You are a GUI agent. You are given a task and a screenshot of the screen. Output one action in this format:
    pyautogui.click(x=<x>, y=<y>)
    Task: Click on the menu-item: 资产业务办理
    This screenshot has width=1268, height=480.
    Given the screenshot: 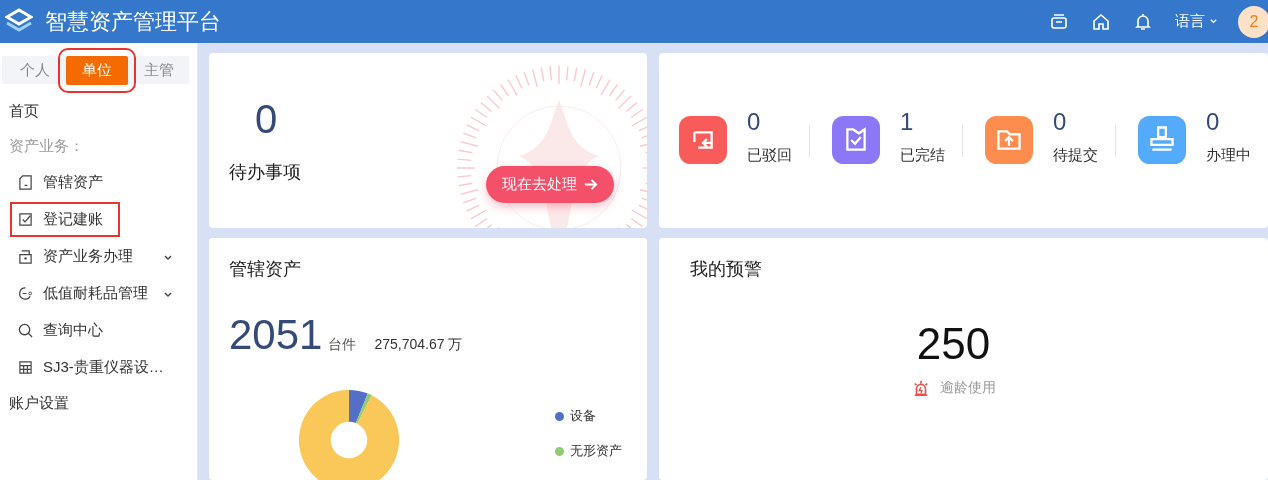 What is the action you would take?
    pyautogui.click(x=95, y=256)
    